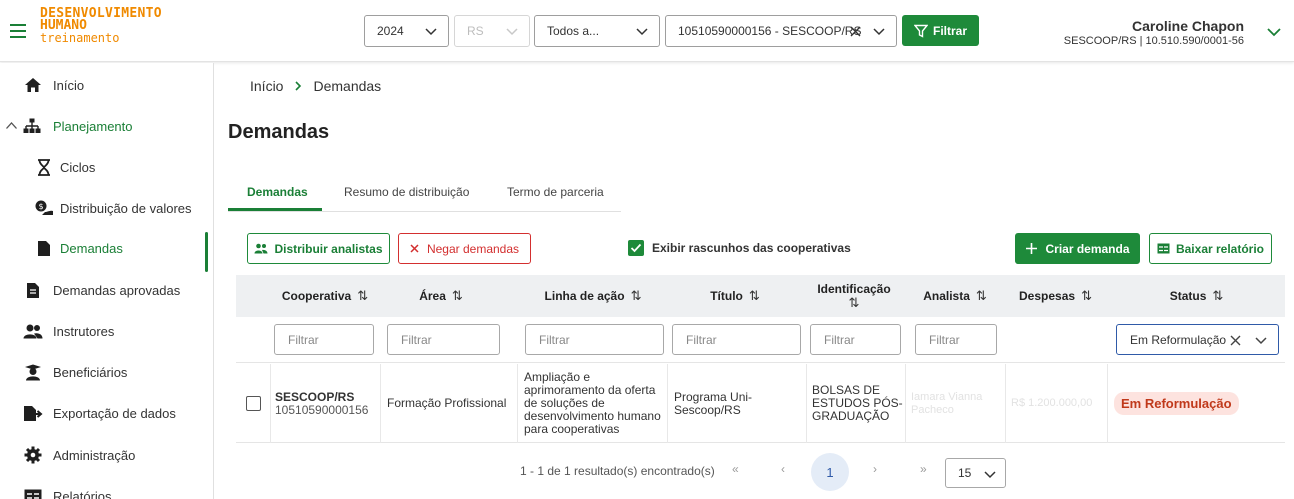  What do you see at coordinates (44, 248) in the screenshot?
I see `file-icon` at bounding box center [44, 248].